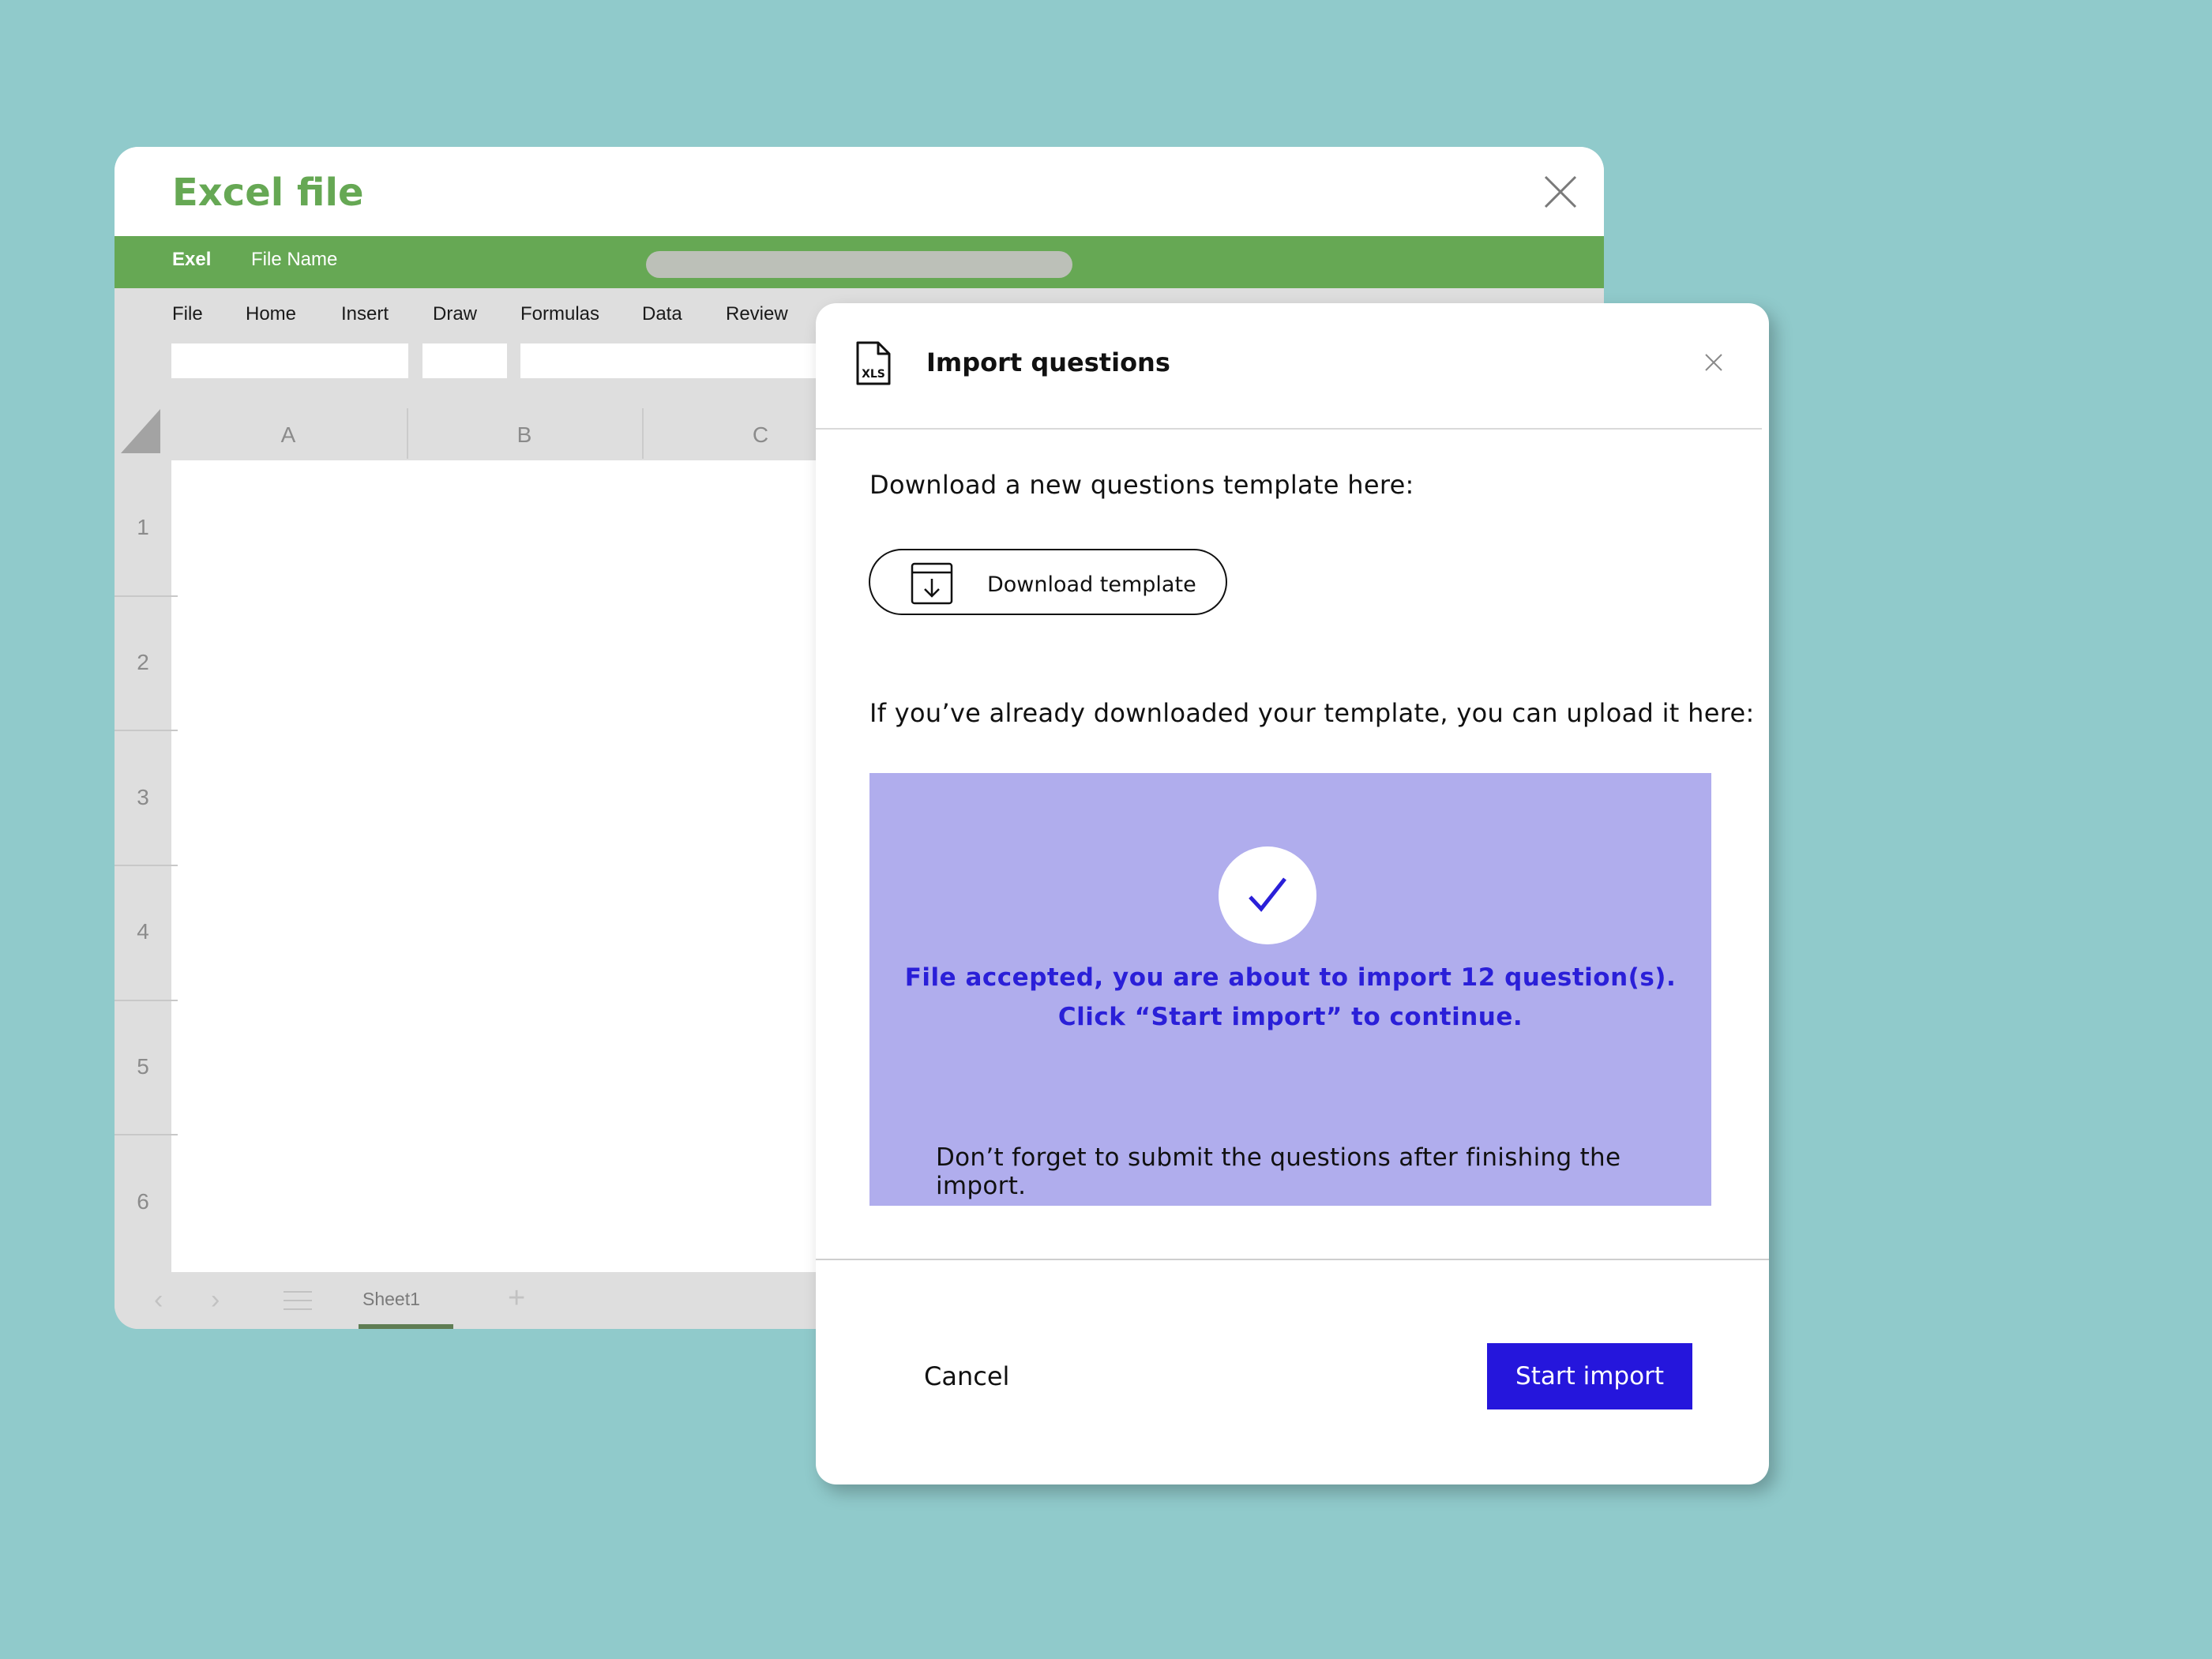 This screenshot has width=2212, height=1659. I want to click on function-box, so click(464, 360).